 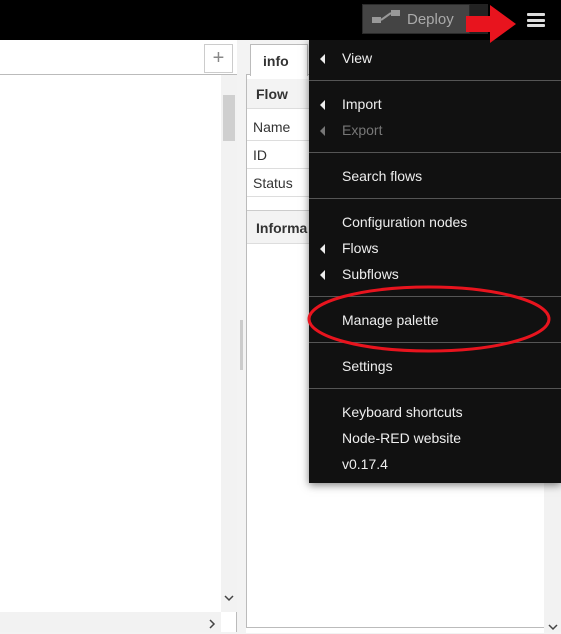 I want to click on scroll-down-icon, so click(x=229, y=599).